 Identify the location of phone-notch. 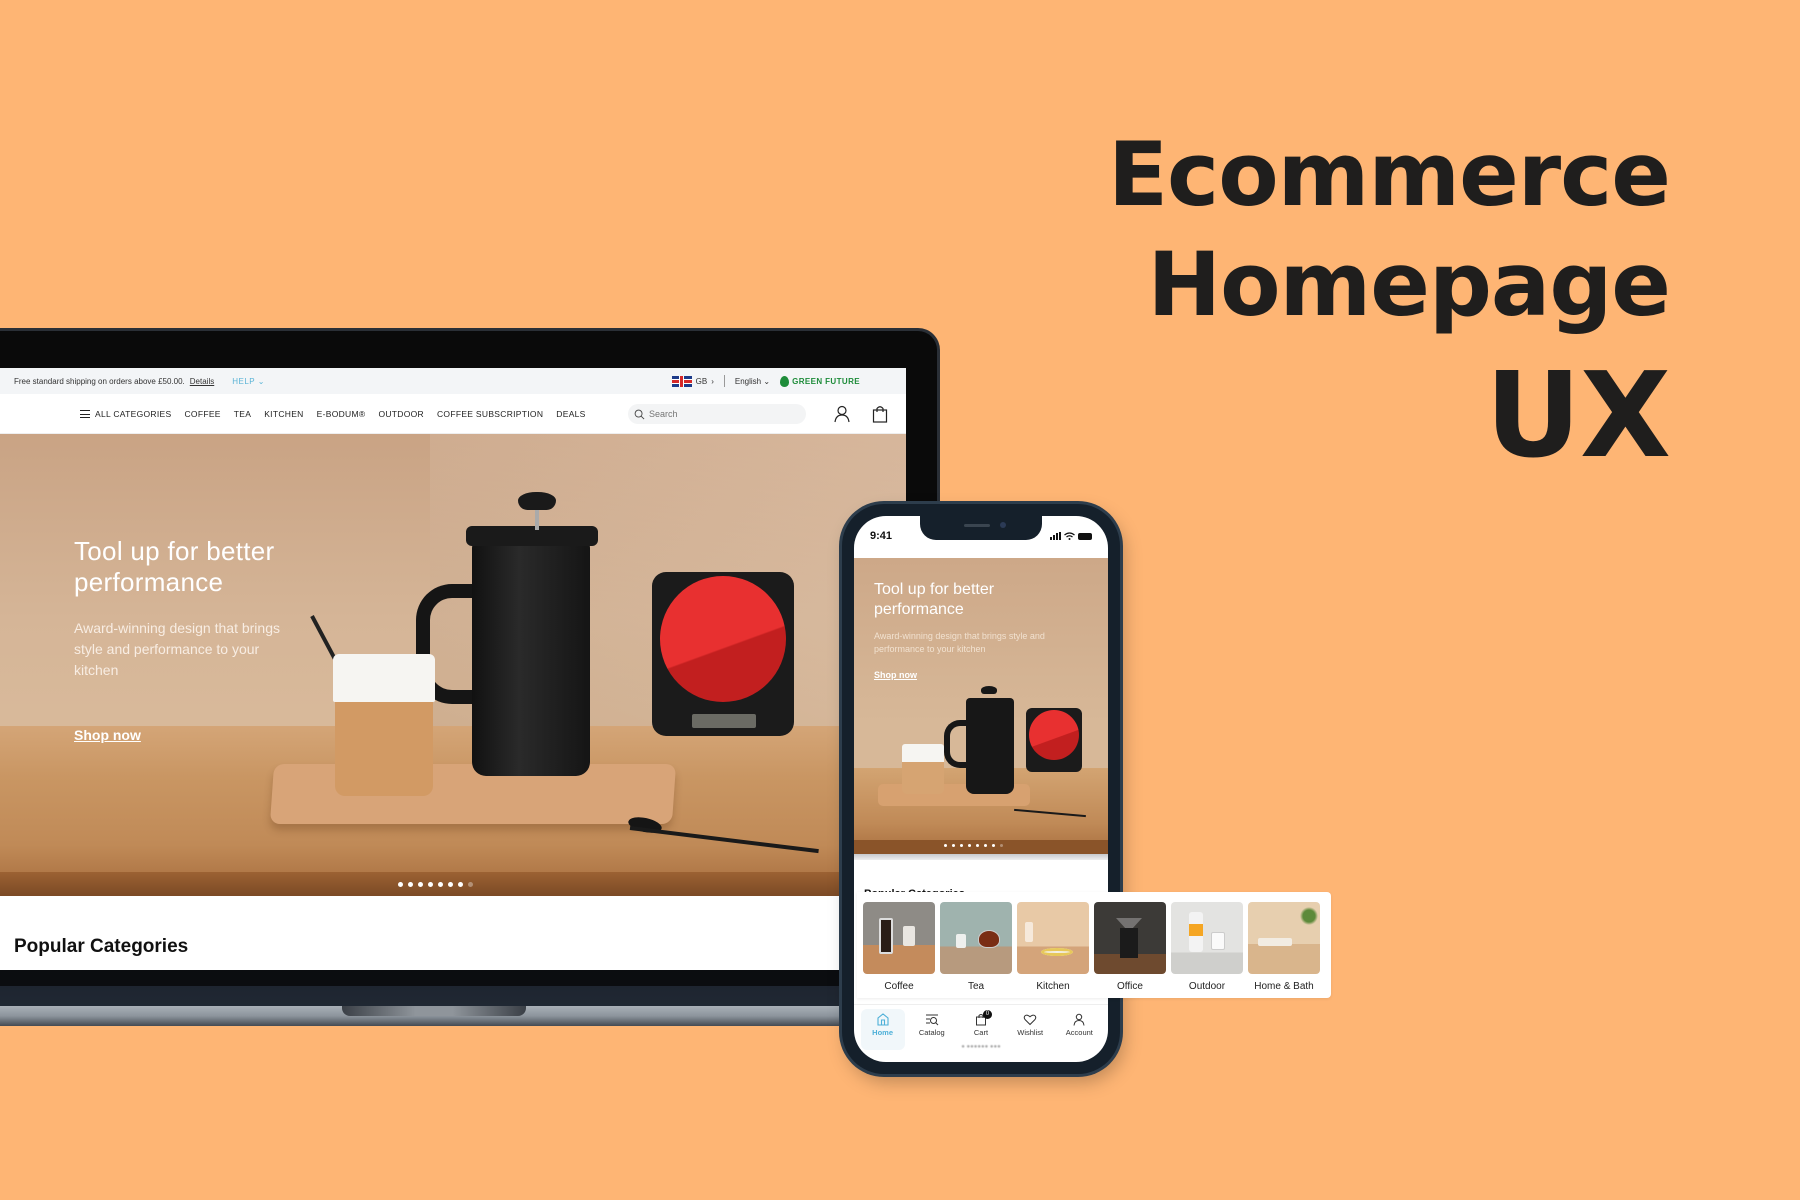
(981, 528).